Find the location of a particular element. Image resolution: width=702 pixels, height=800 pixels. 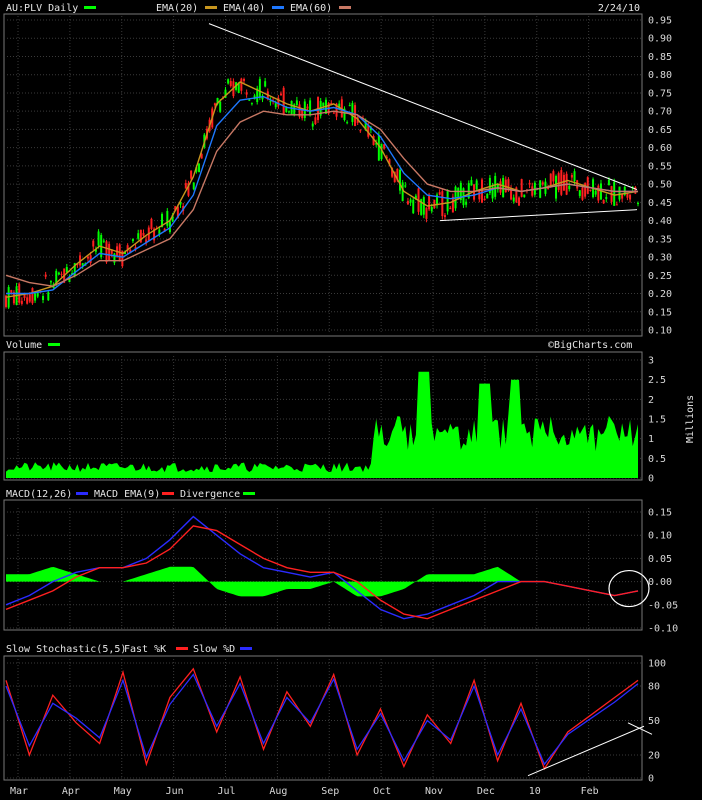

stoch-trendline is located at coordinates (586, 751).